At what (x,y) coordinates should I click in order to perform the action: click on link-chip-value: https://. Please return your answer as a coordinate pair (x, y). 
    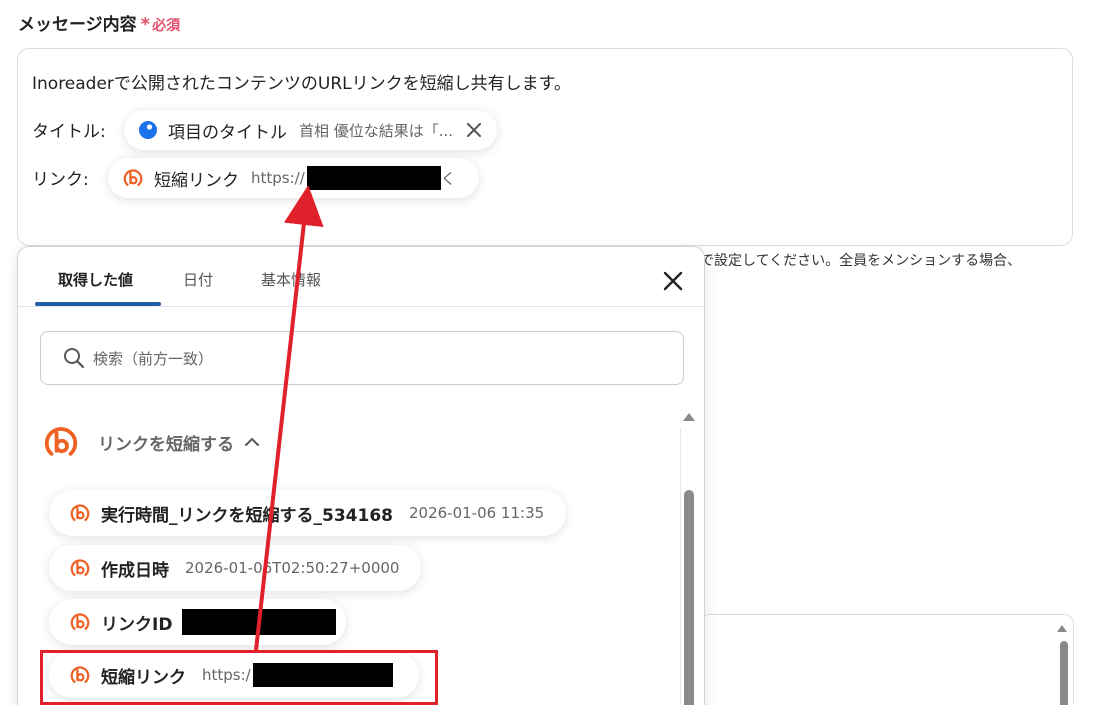
    Looking at the image, I should click on (278, 178).